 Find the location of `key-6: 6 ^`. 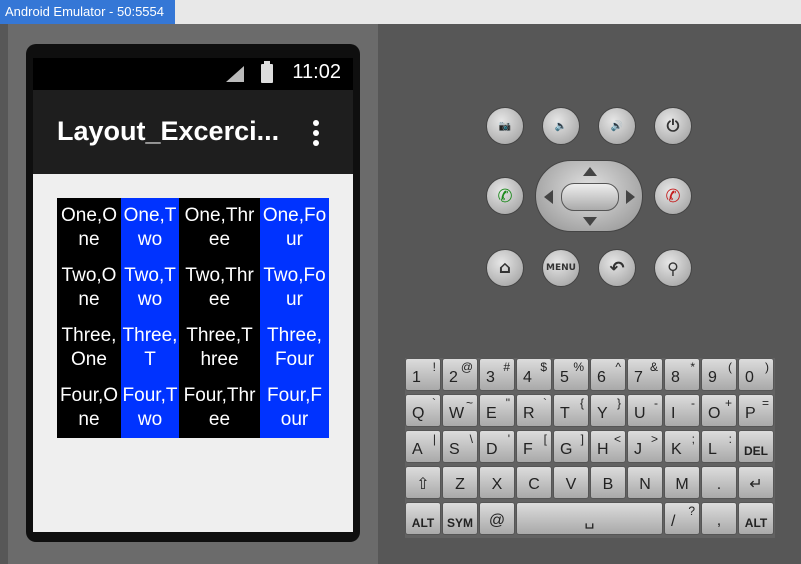

key-6: 6 ^ is located at coordinates (608, 374).